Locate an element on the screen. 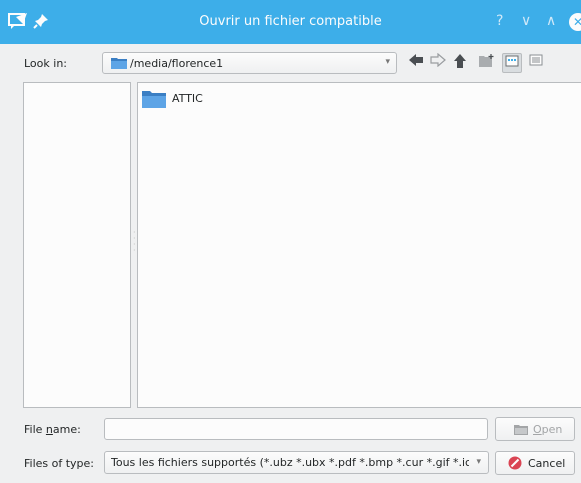  new-folder-button is located at coordinates (487, 63).